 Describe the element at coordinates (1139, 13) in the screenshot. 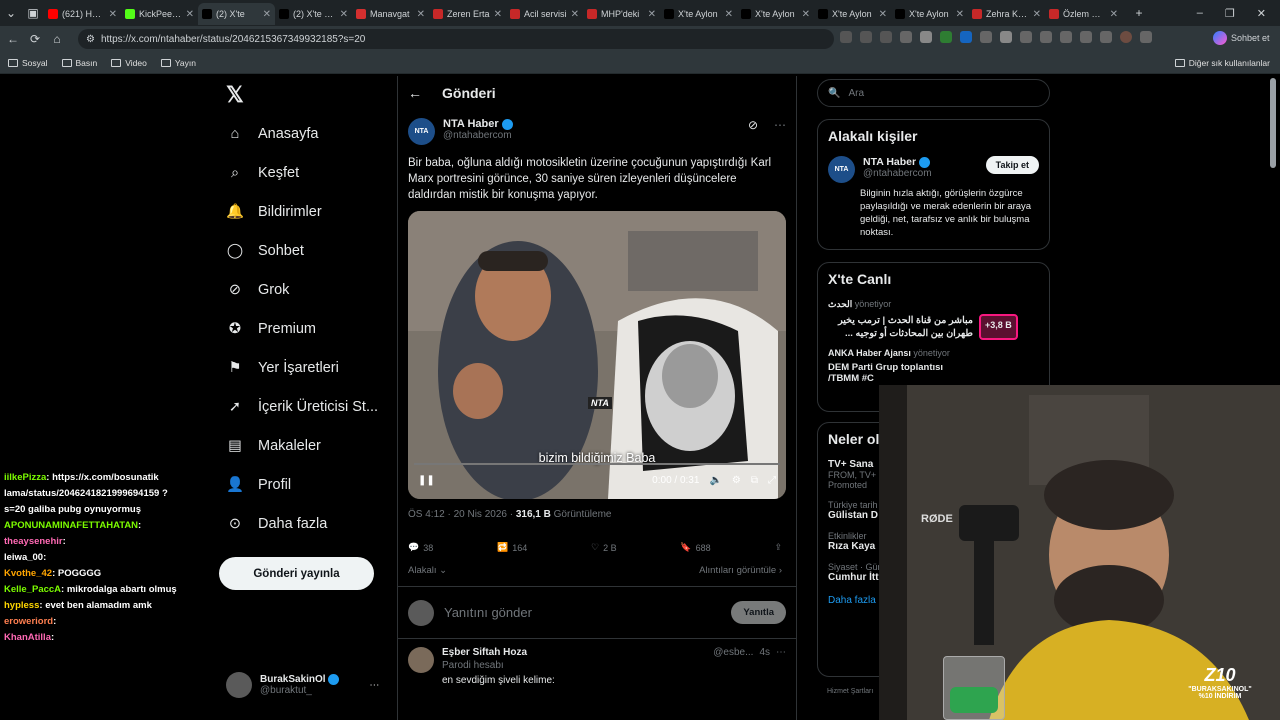

I see `new-tab-button: +` at that location.